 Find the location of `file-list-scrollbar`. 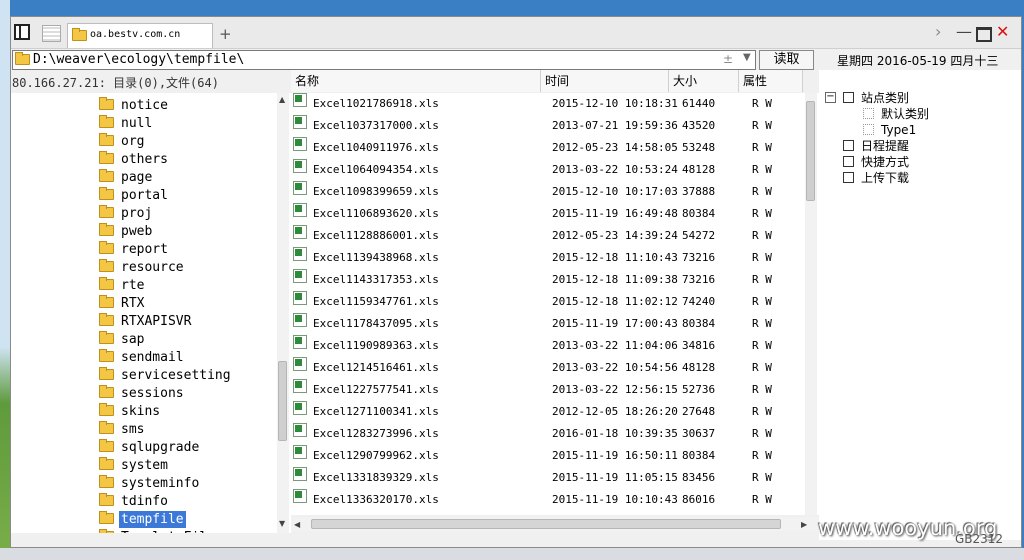

file-list-scrollbar is located at coordinates (811, 304).